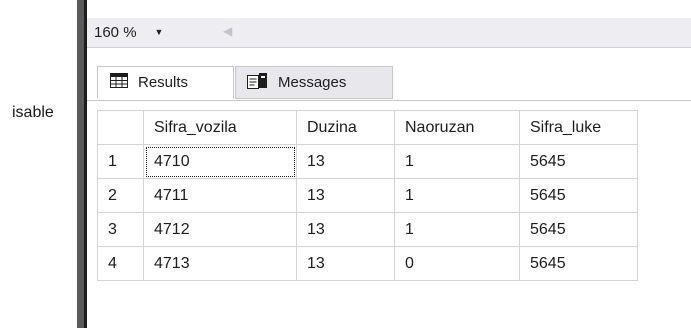  I want to click on table-row: 4 4713 13 0 5645, so click(367, 263).